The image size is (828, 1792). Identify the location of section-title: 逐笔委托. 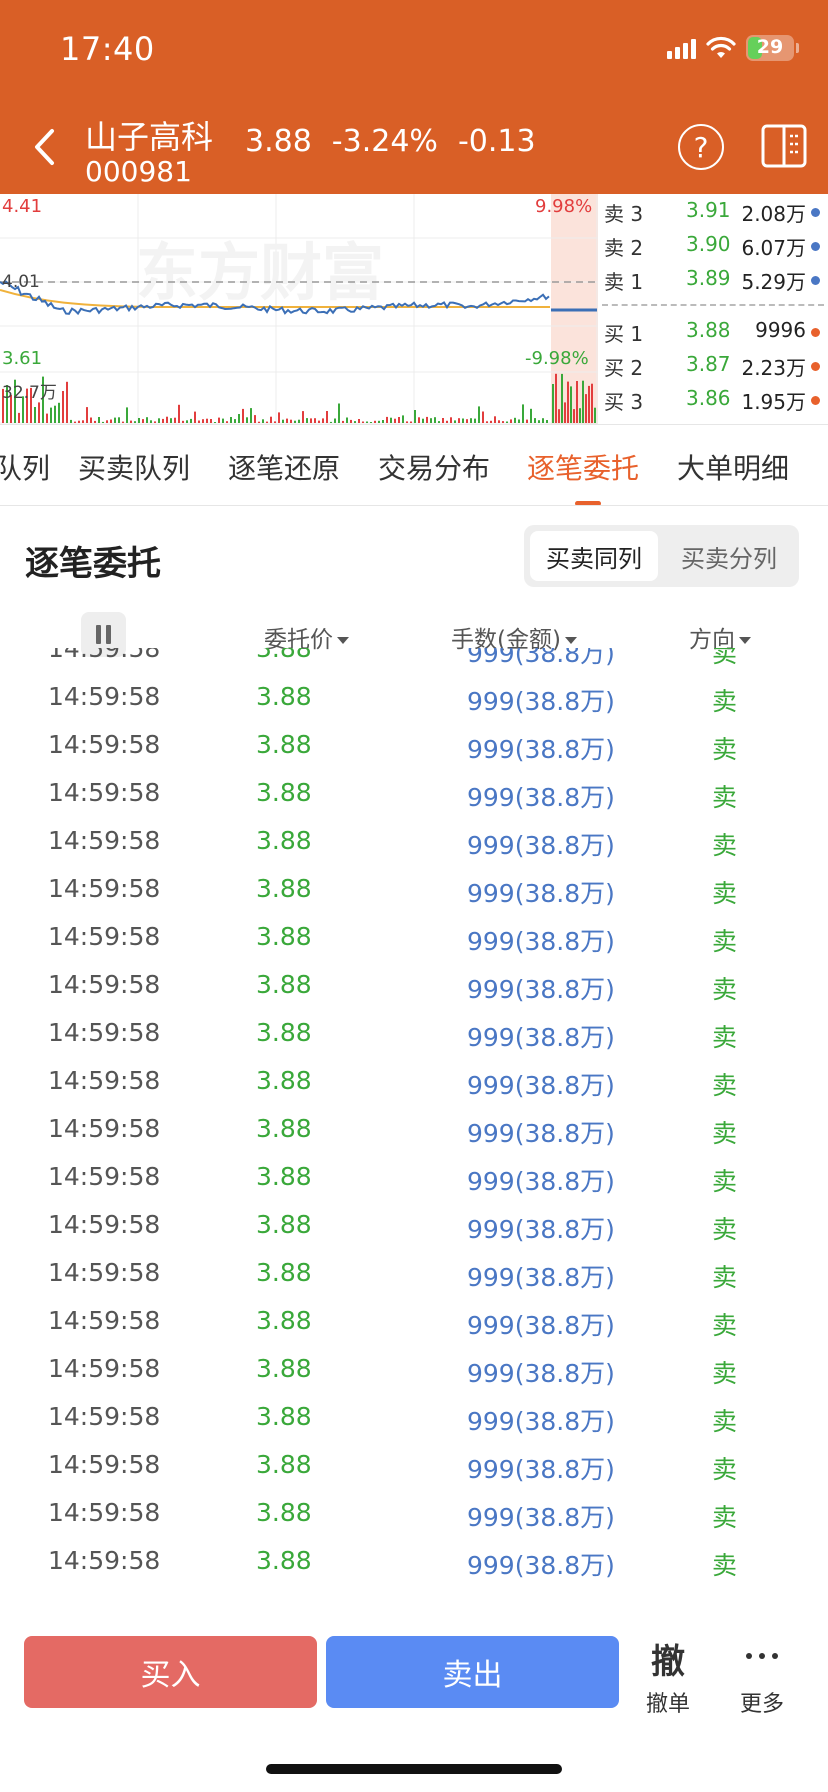
(93, 564).